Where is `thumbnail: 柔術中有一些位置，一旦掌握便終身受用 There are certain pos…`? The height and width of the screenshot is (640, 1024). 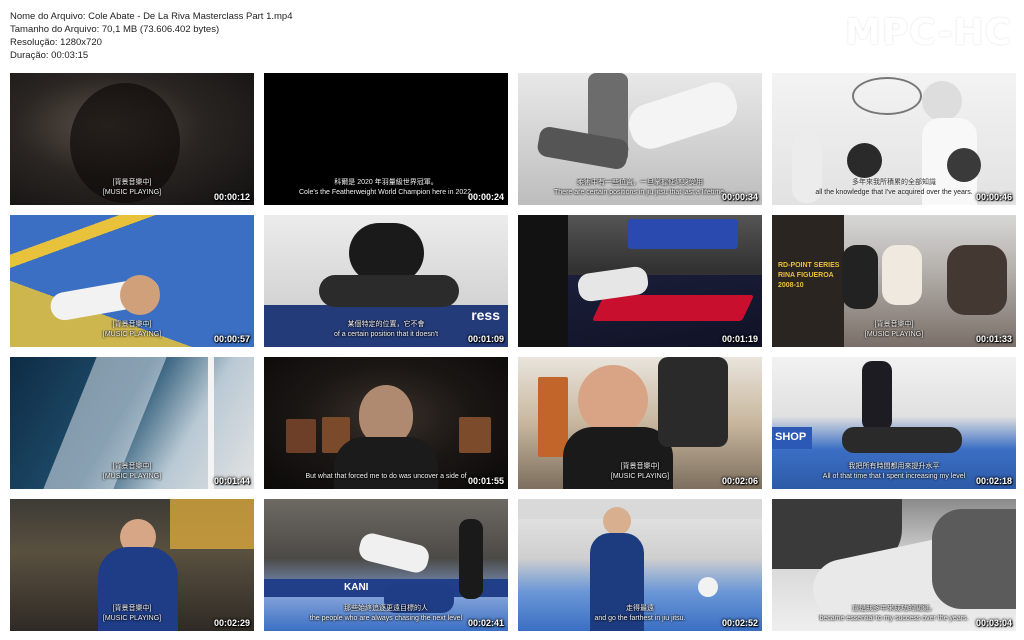 thumbnail: 柔術中有一些位置，一旦掌握便終身受用 There are certain pos… is located at coordinates (640, 139).